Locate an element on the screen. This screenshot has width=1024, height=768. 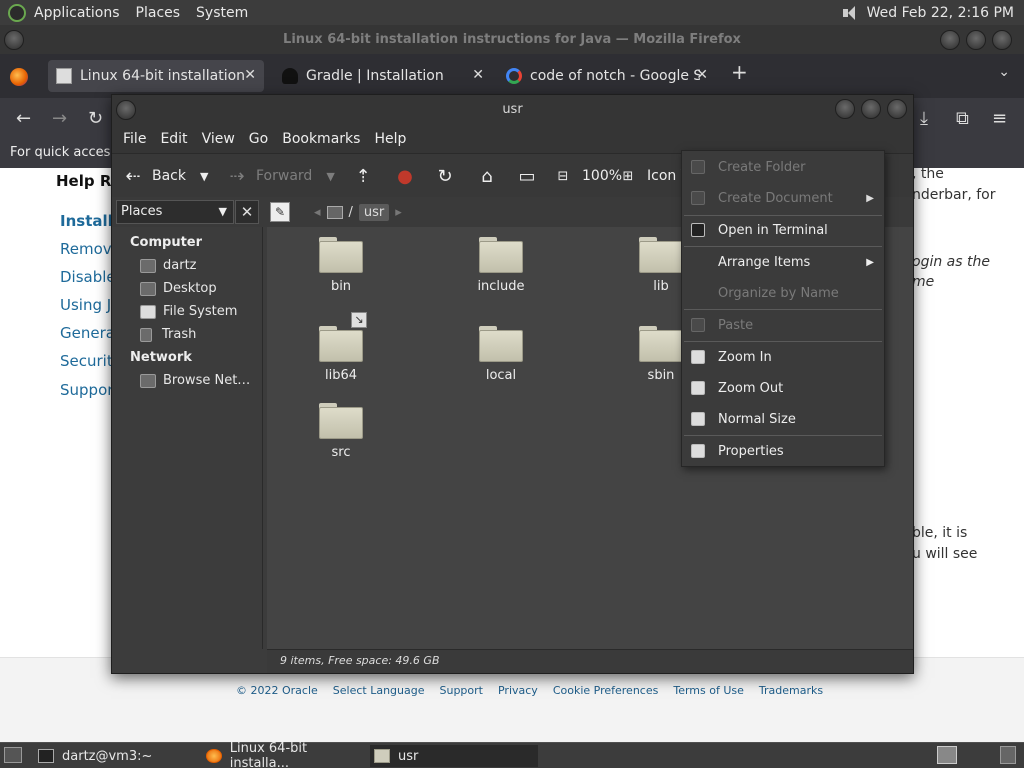
menu-bookmarks: Bookmarks is located at coordinates (321, 139).